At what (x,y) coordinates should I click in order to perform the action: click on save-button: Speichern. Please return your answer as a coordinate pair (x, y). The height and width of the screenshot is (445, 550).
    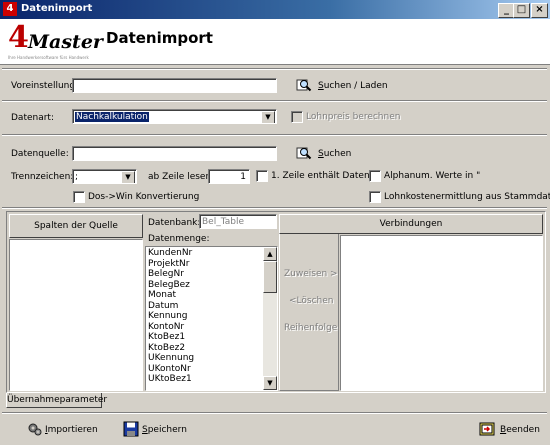
    Looking at the image, I should click on (163, 430).